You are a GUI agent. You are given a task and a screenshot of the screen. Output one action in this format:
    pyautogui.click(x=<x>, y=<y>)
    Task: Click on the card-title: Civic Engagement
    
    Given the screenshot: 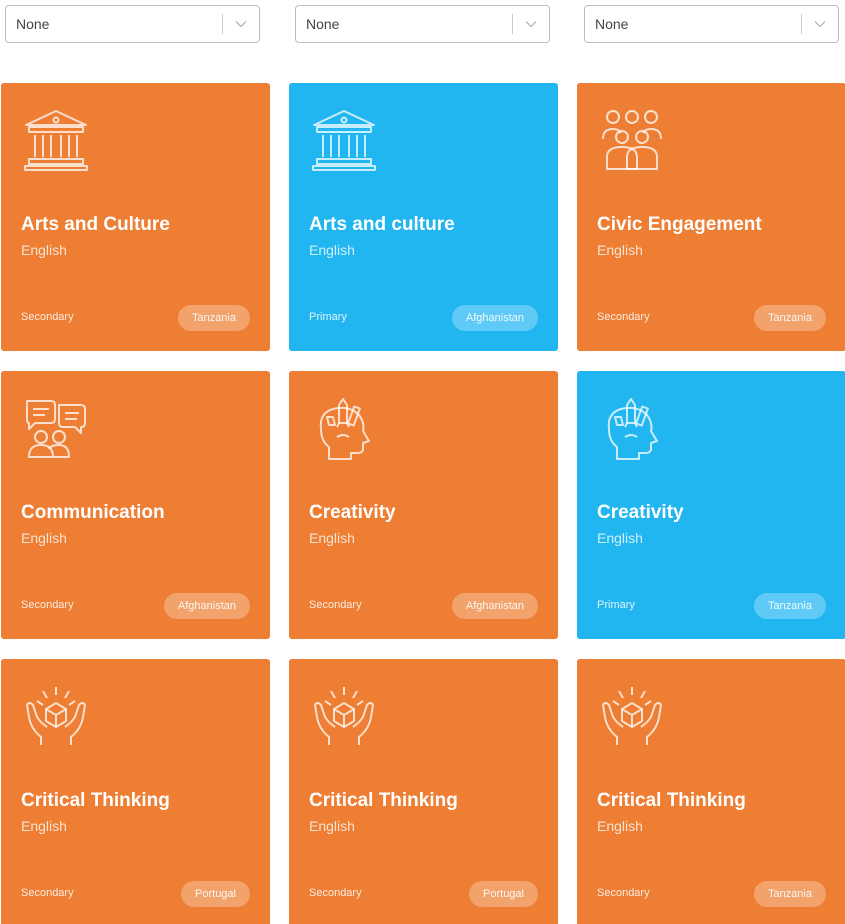 What is the action you would take?
    pyautogui.click(x=679, y=224)
    